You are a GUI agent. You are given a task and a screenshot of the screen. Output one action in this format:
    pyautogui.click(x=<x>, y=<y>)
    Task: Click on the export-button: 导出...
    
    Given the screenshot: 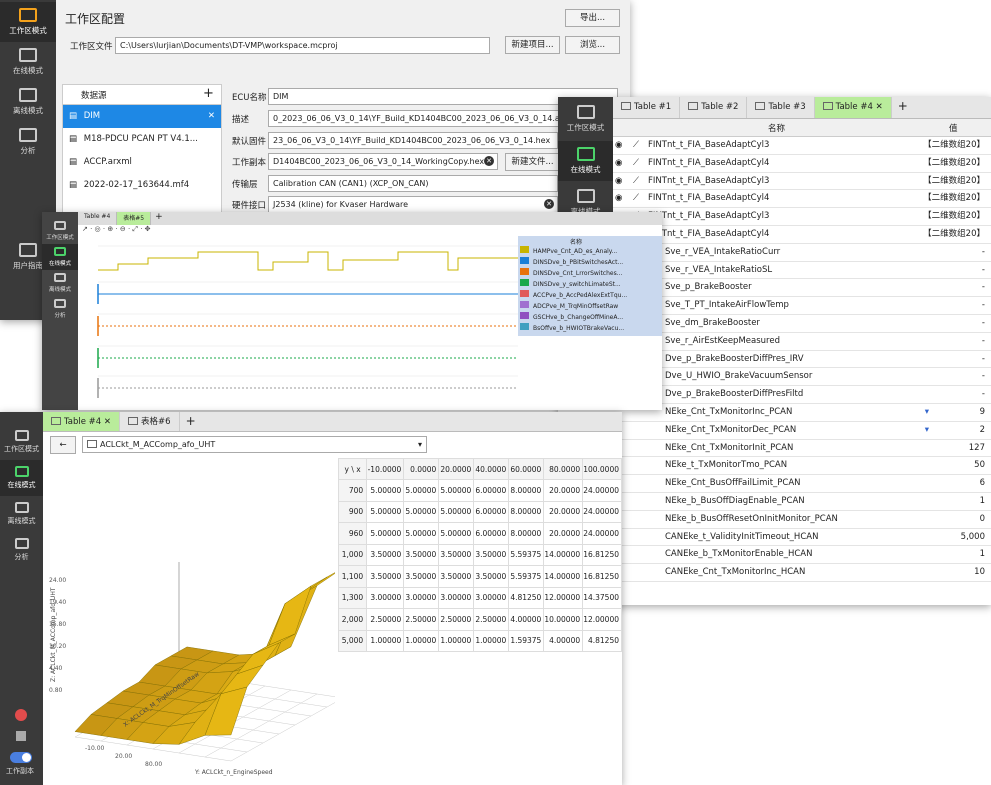 What is the action you would take?
    pyautogui.click(x=592, y=18)
    